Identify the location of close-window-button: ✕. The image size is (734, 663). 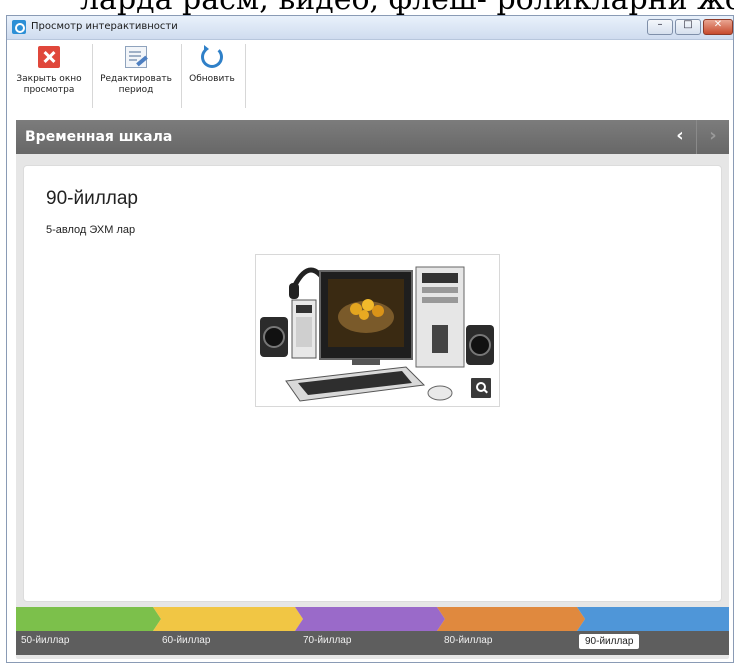
(718, 27).